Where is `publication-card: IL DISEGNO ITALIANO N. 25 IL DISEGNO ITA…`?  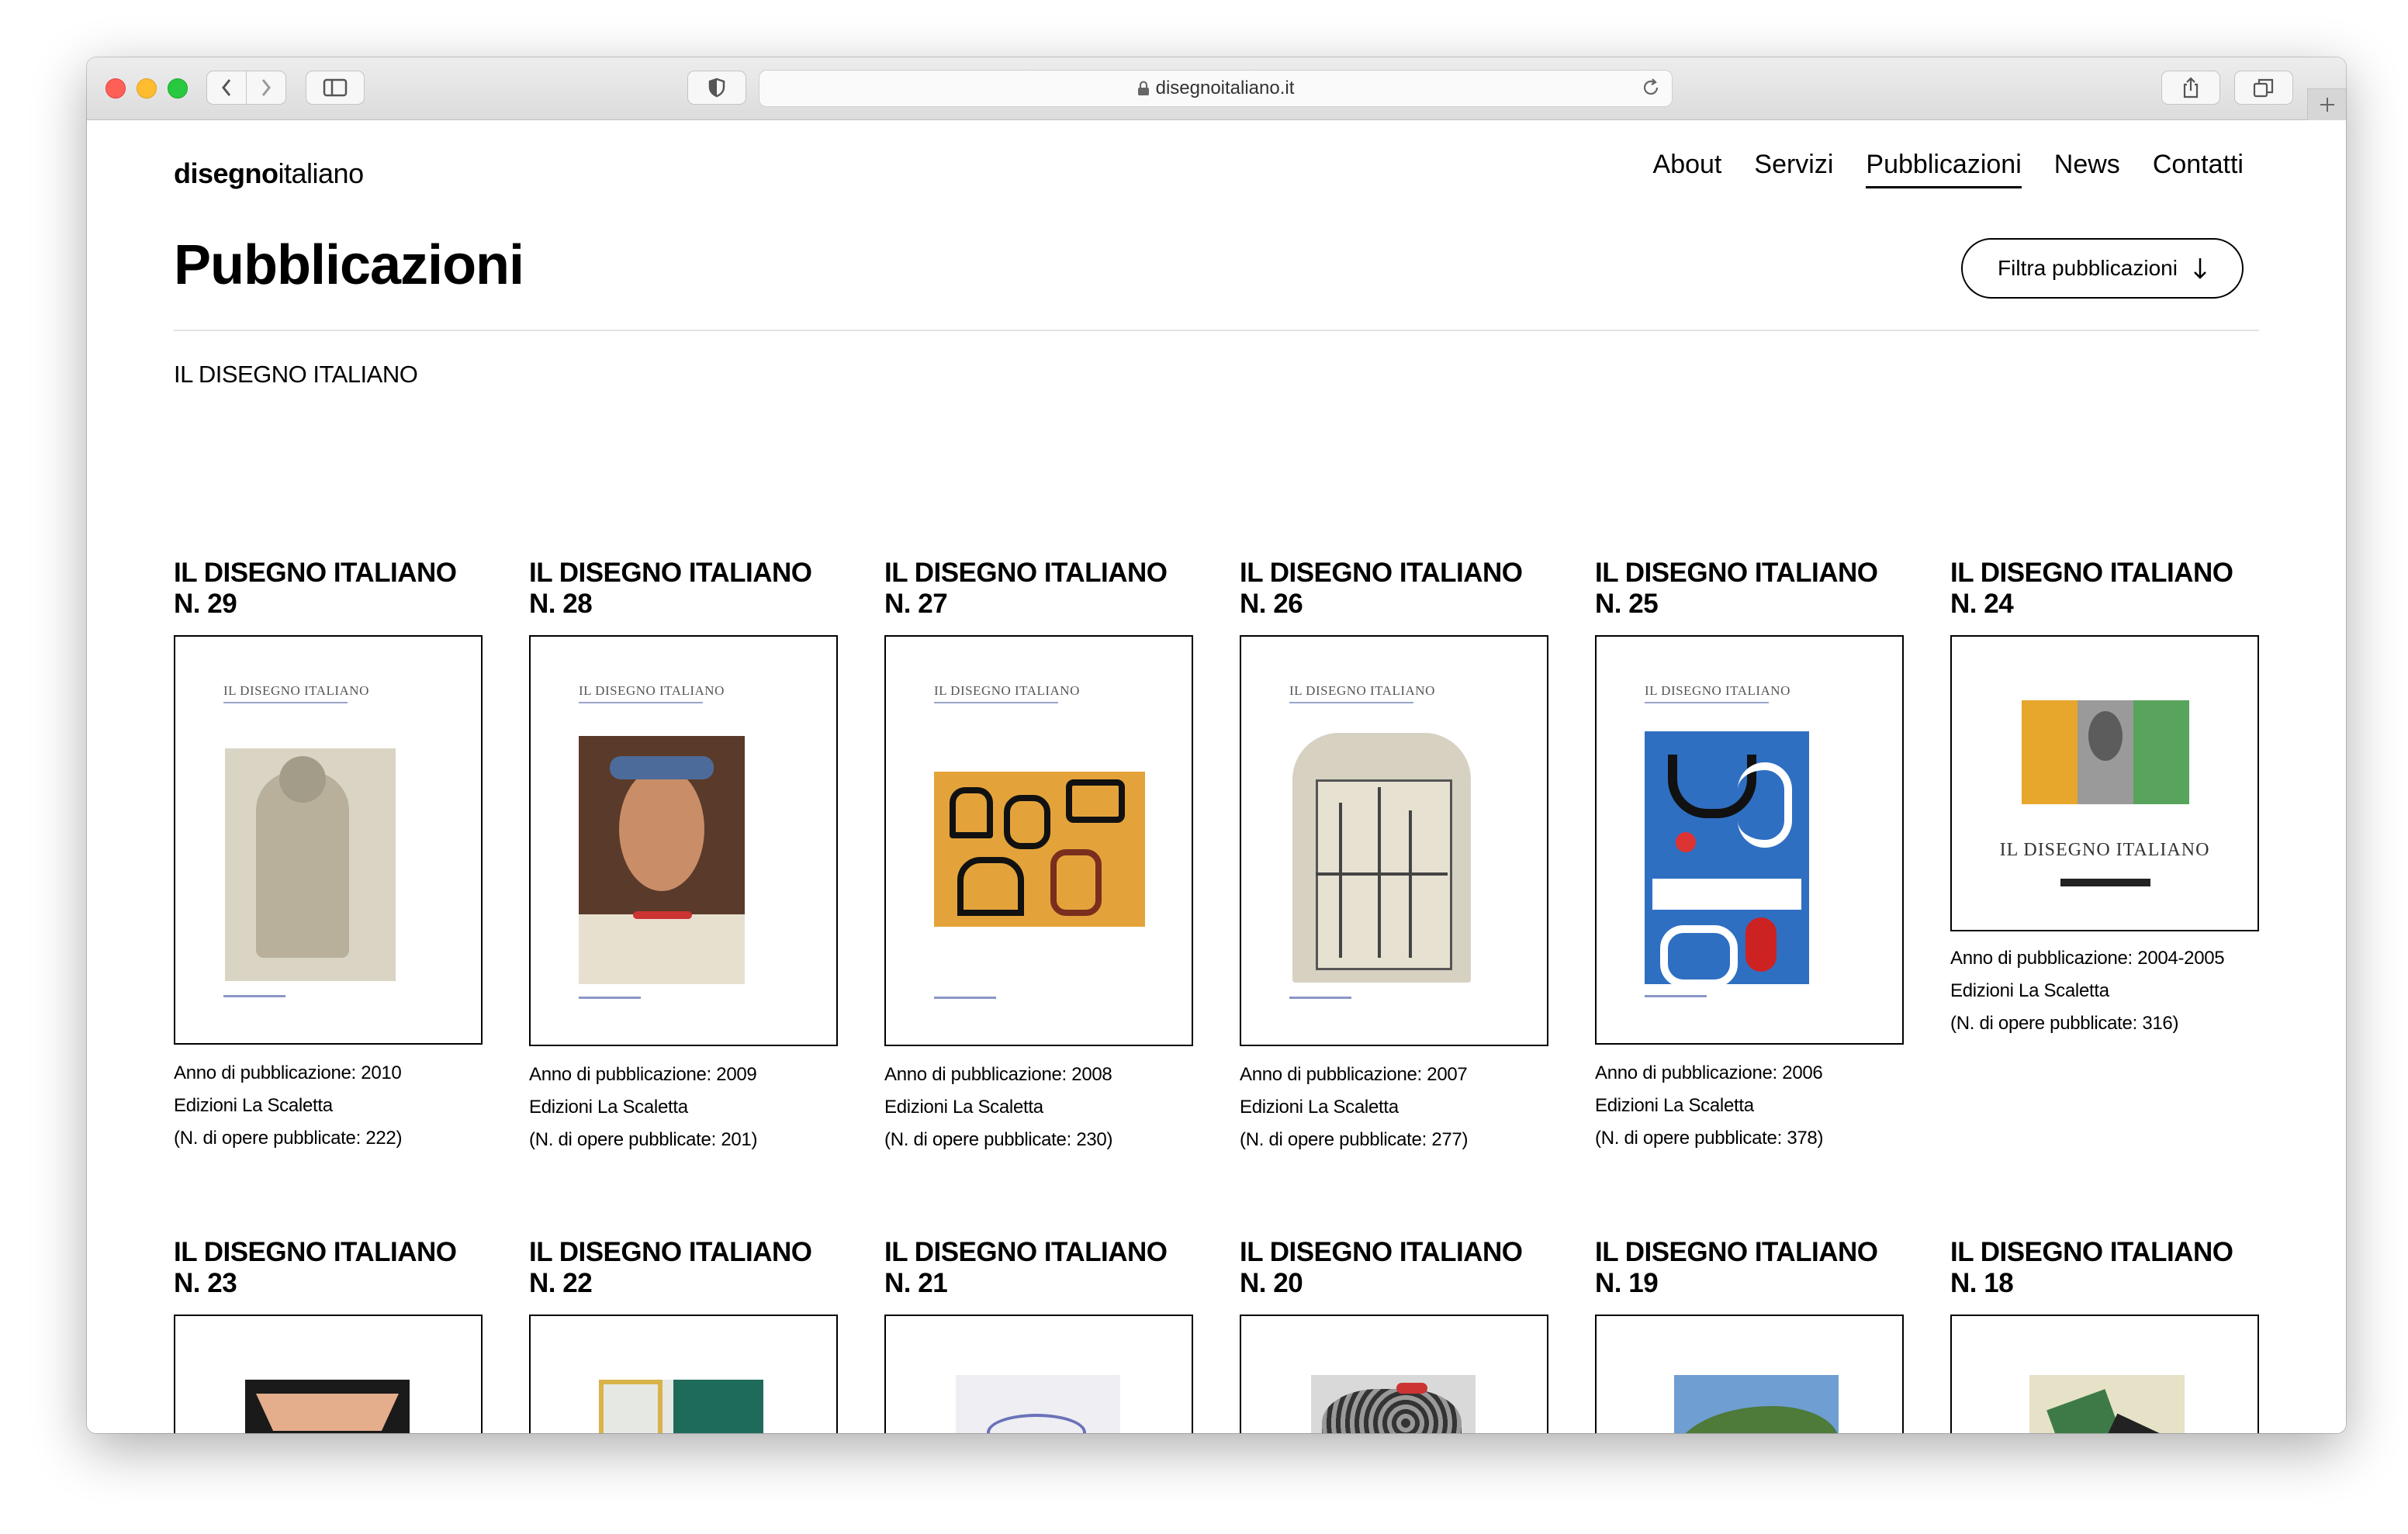
publication-card: IL DISEGNO ITALIANO N. 25 IL DISEGNO ITA… is located at coordinates (1750, 853).